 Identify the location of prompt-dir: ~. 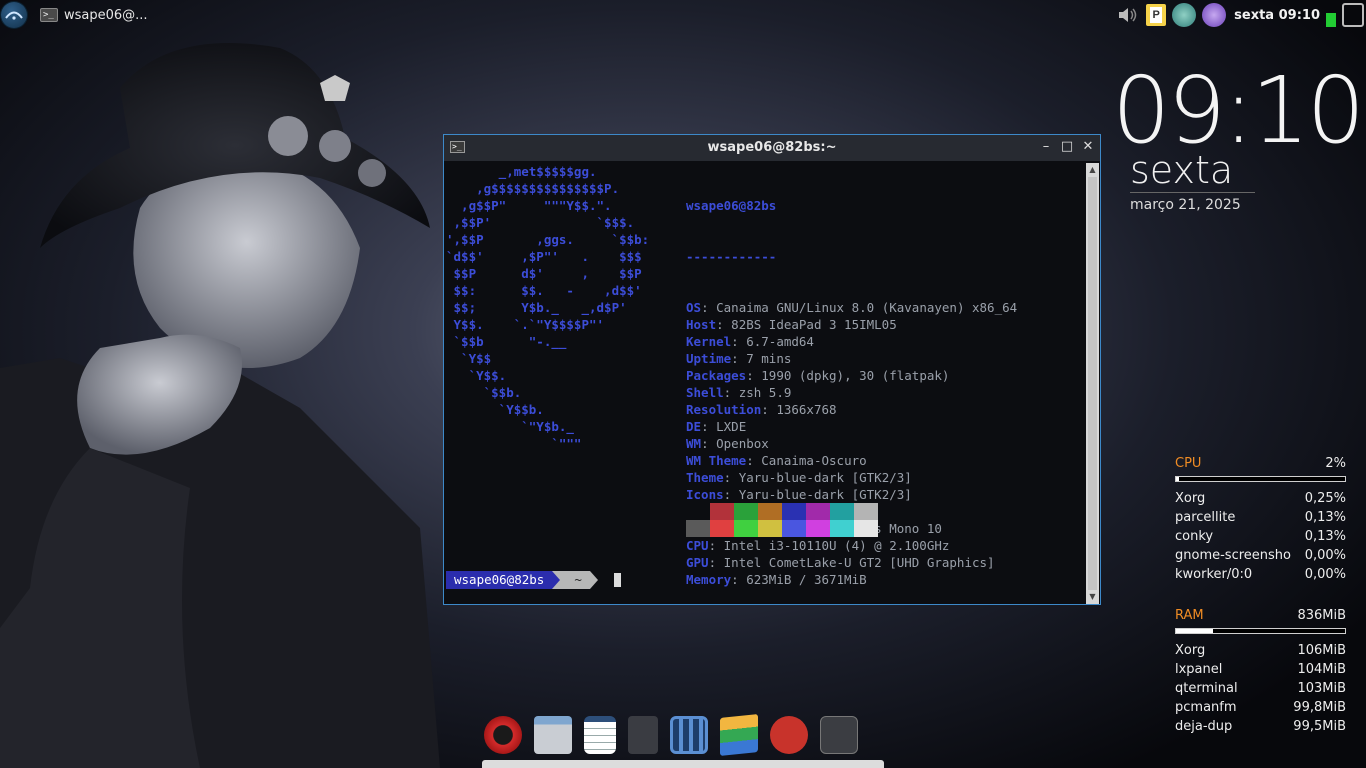
(575, 580).